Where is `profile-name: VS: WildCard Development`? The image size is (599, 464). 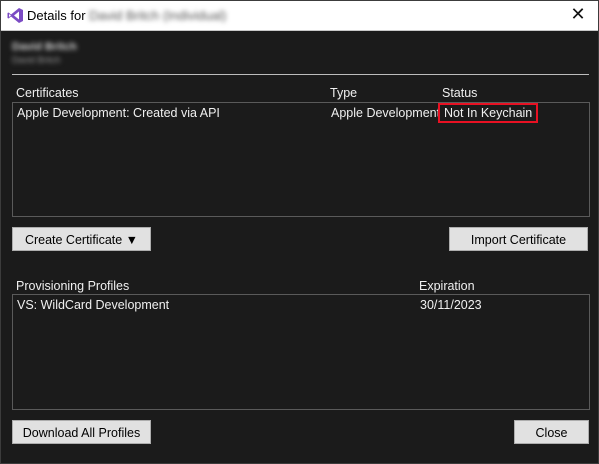
profile-name: VS: WildCard Development is located at coordinates (93, 305).